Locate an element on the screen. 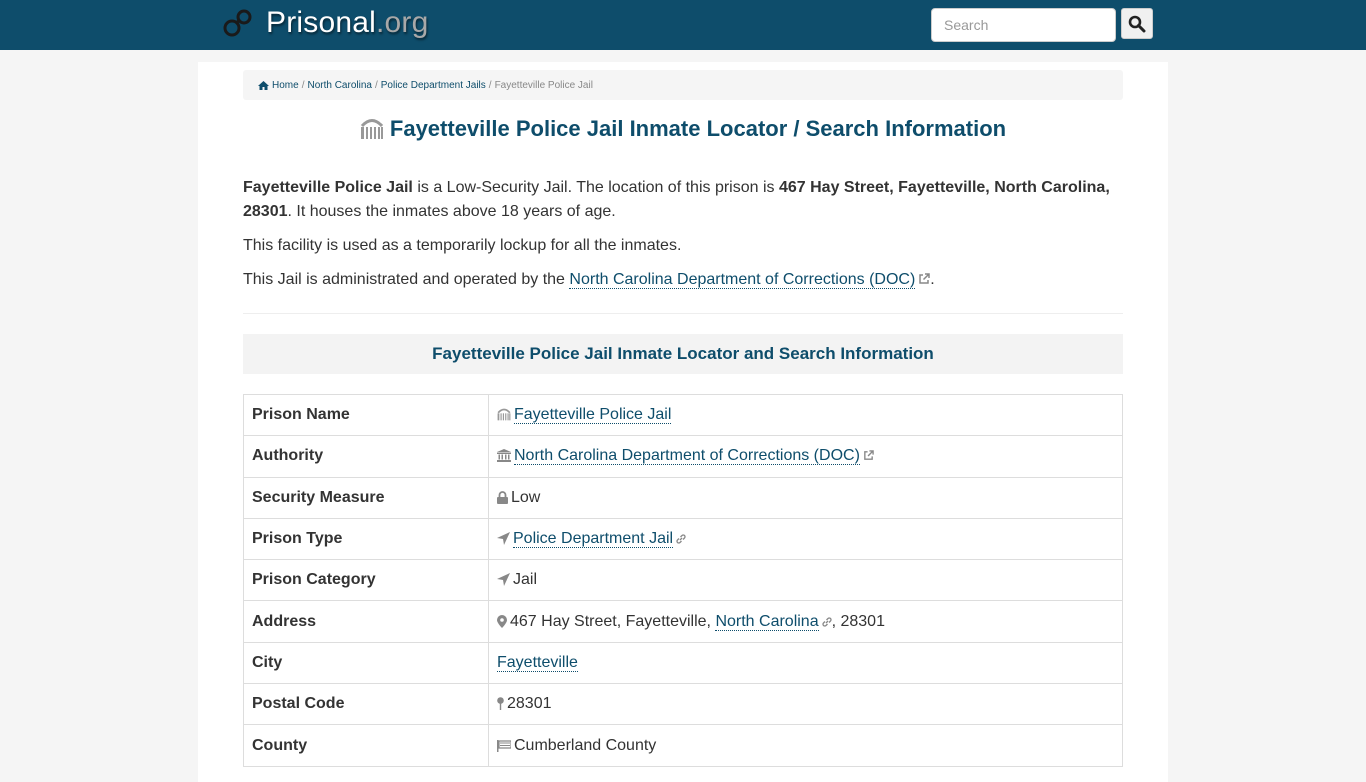 This screenshot has width=1366, height=782. brand-logo-link: Prisonal.org is located at coordinates (325, 23).